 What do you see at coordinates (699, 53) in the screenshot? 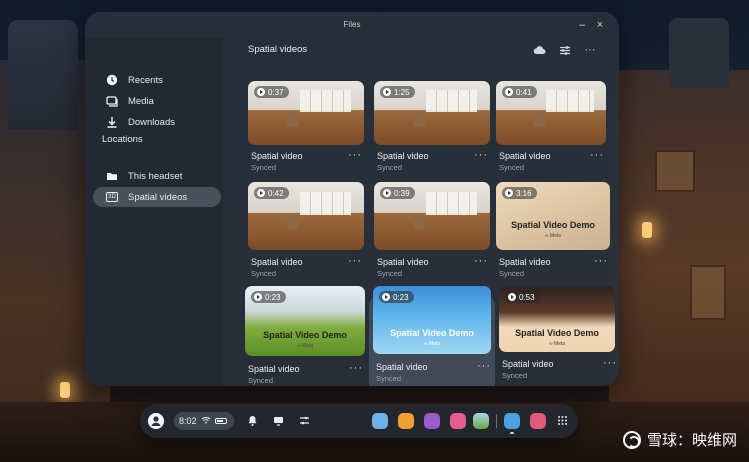
I see `background-tower-right` at bounding box center [699, 53].